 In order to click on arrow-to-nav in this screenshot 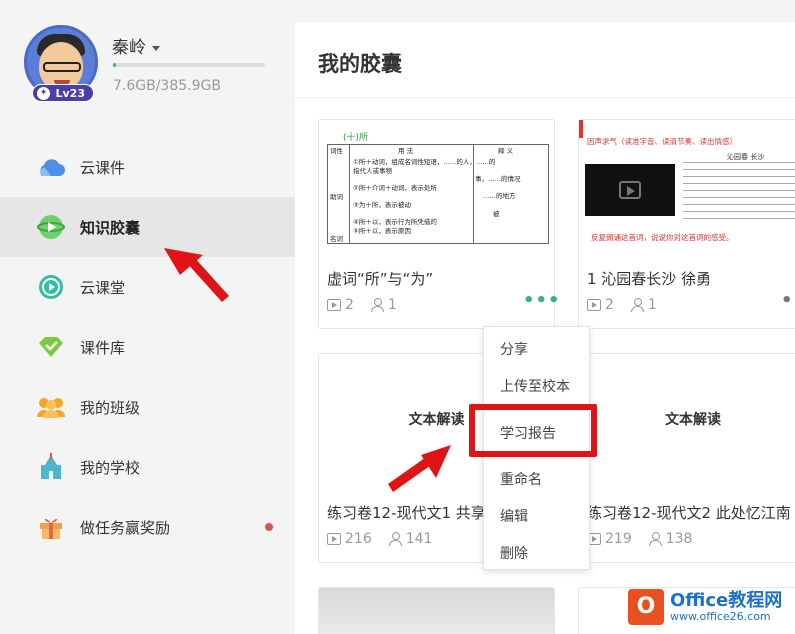, I will do `click(196, 275)`.